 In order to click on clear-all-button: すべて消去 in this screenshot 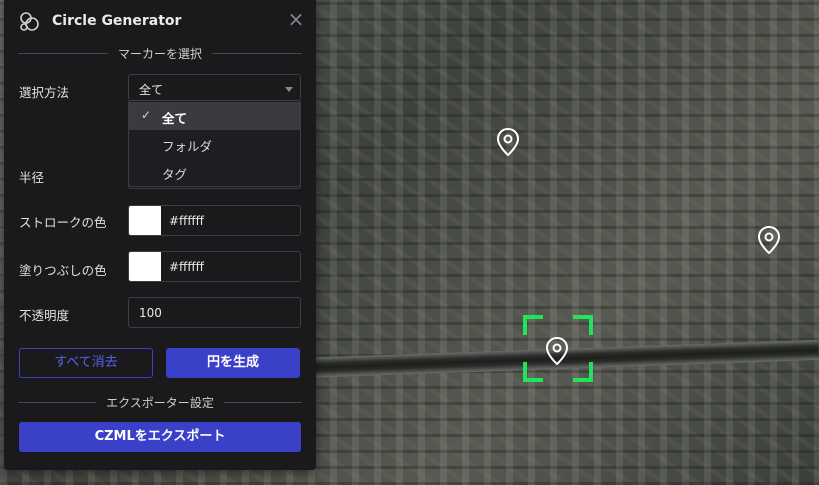, I will do `click(86, 363)`.